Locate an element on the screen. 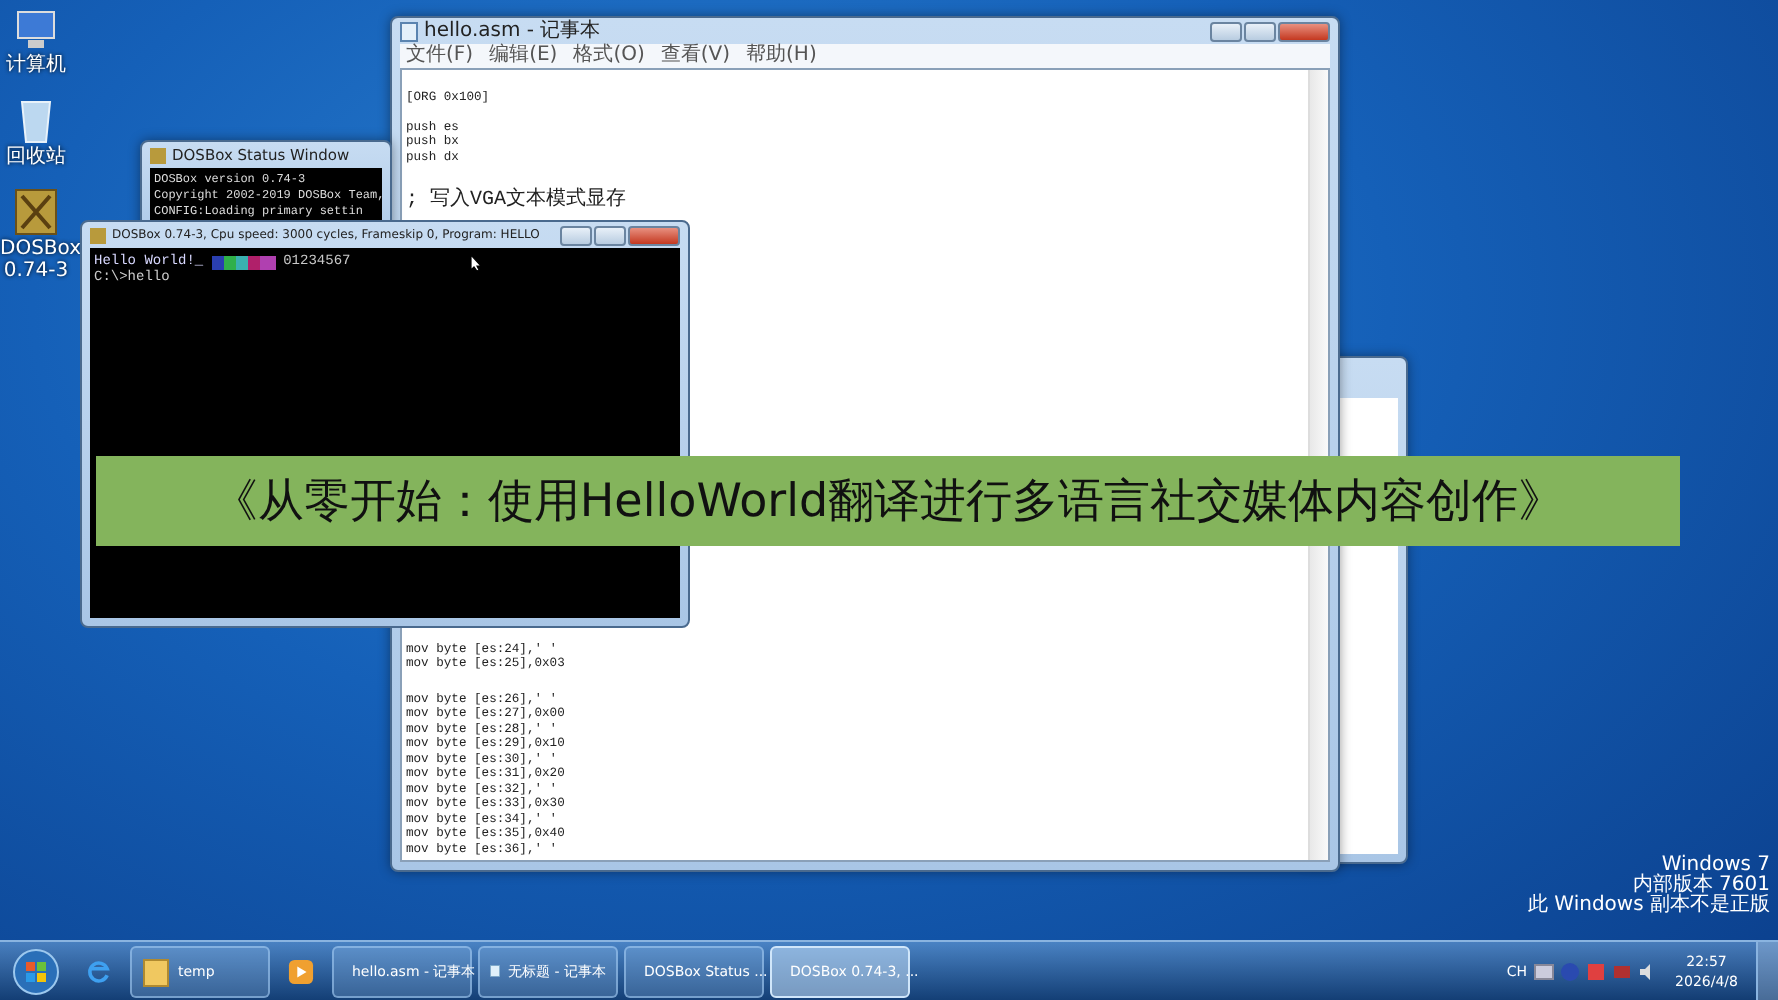 The width and height of the screenshot is (1778, 1000). code-line: ; 写入VGA文本模式显存 is located at coordinates (516, 201).